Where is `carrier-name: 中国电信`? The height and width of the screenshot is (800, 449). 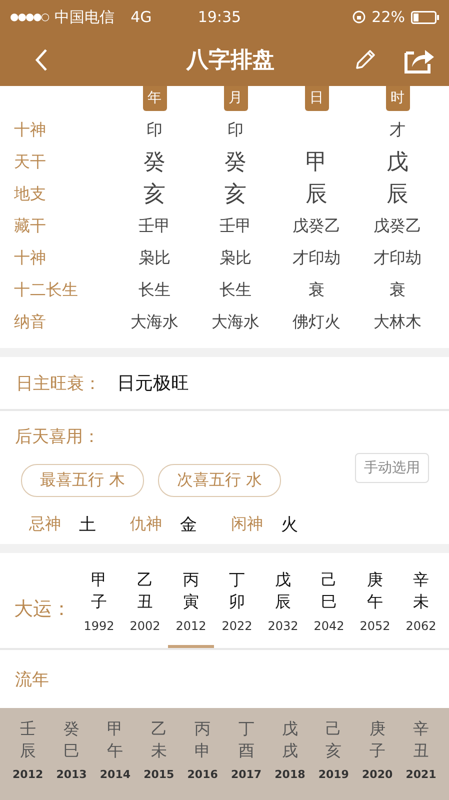 carrier-name: 中国电信 is located at coordinates (84, 17).